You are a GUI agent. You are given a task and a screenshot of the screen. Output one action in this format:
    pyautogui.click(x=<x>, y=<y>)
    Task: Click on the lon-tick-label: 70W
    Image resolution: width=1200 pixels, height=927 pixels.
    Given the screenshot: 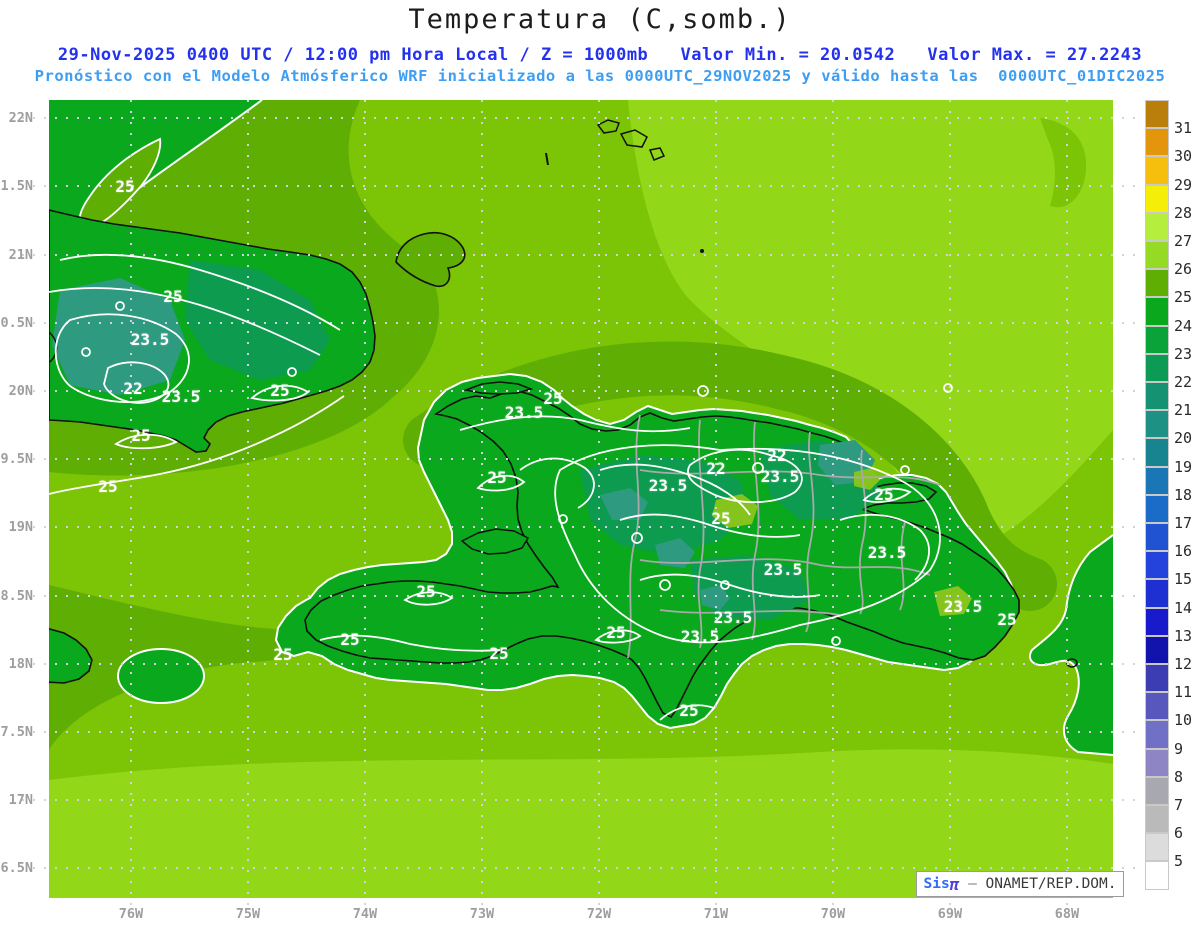 What is the action you would take?
    pyautogui.click(x=833, y=914)
    